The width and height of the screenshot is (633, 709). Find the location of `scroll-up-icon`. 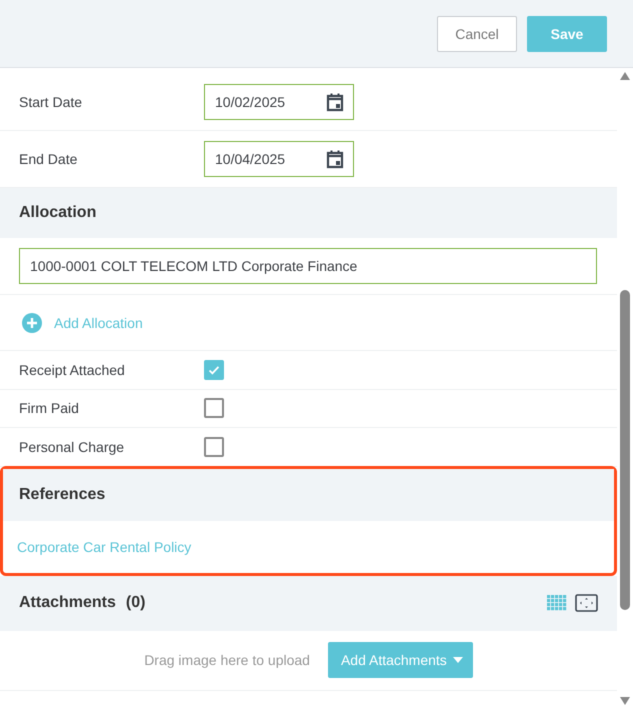

scroll-up-icon is located at coordinates (625, 76).